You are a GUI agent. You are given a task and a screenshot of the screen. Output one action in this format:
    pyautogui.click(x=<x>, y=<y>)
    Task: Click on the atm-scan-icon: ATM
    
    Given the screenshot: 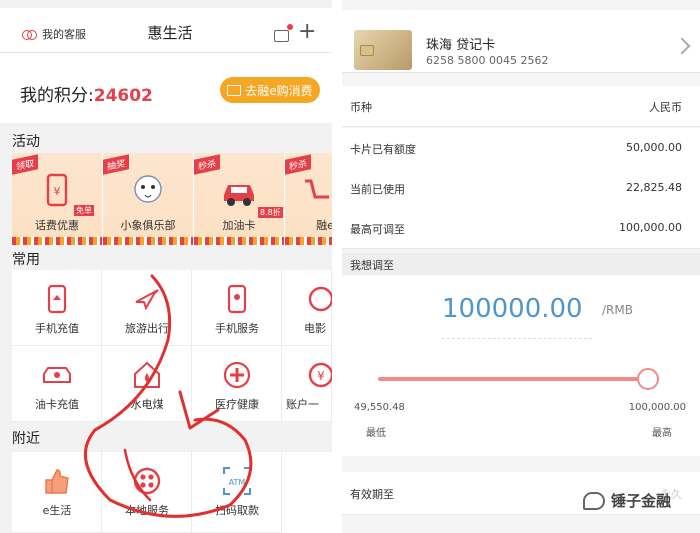 What is the action you would take?
    pyautogui.click(x=237, y=481)
    